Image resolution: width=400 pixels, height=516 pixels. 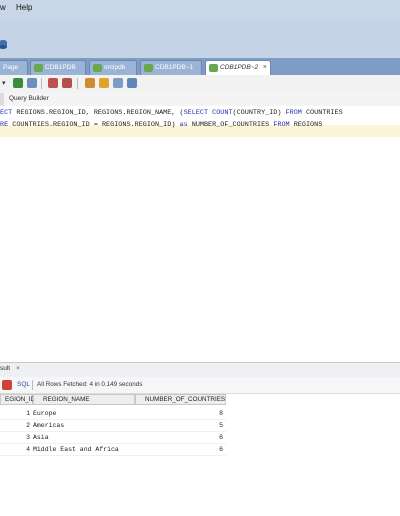 What do you see at coordinates (84, 414) in the screenshot?
I see `cell-region-name: Europe` at bounding box center [84, 414].